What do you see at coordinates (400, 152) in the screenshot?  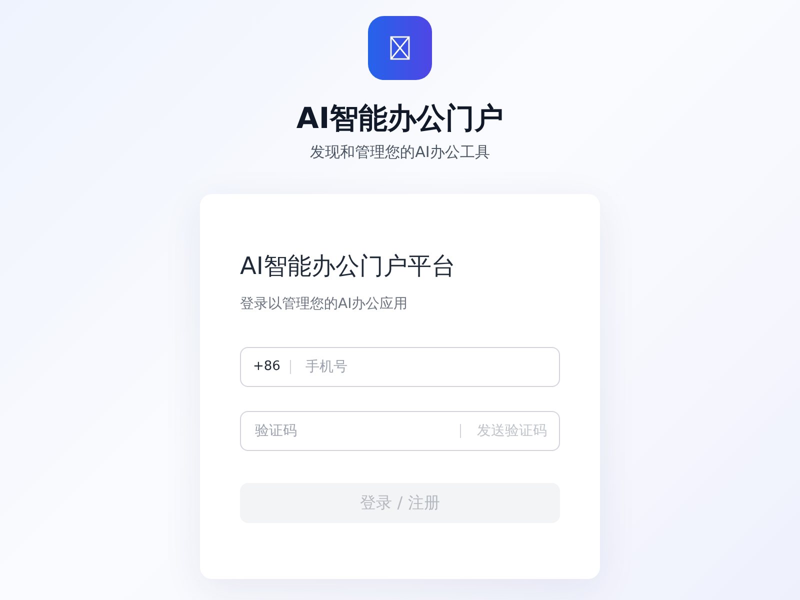 I see `page-subtitle: 发现和管理您的AI办公工具` at bounding box center [400, 152].